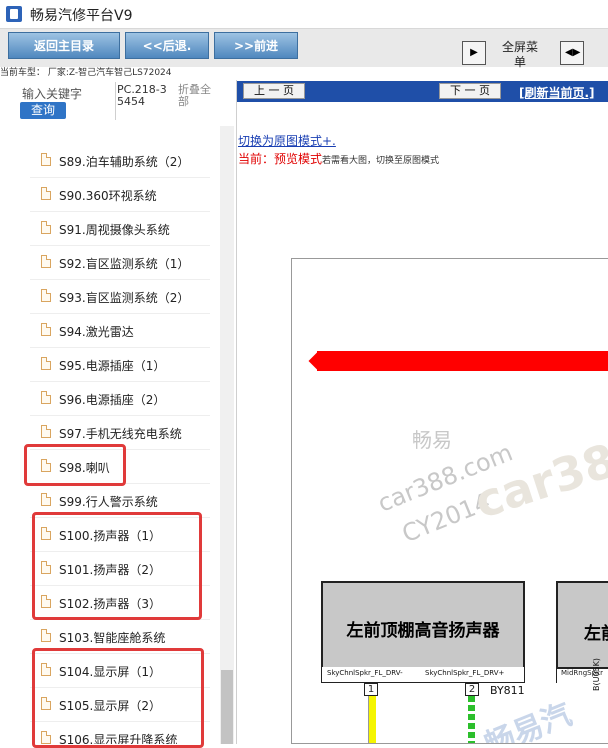 The height and width of the screenshot is (748, 608). Describe the element at coordinates (470, 91) in the screenshot. I see `next-page-button: 下 一 页` at that location.